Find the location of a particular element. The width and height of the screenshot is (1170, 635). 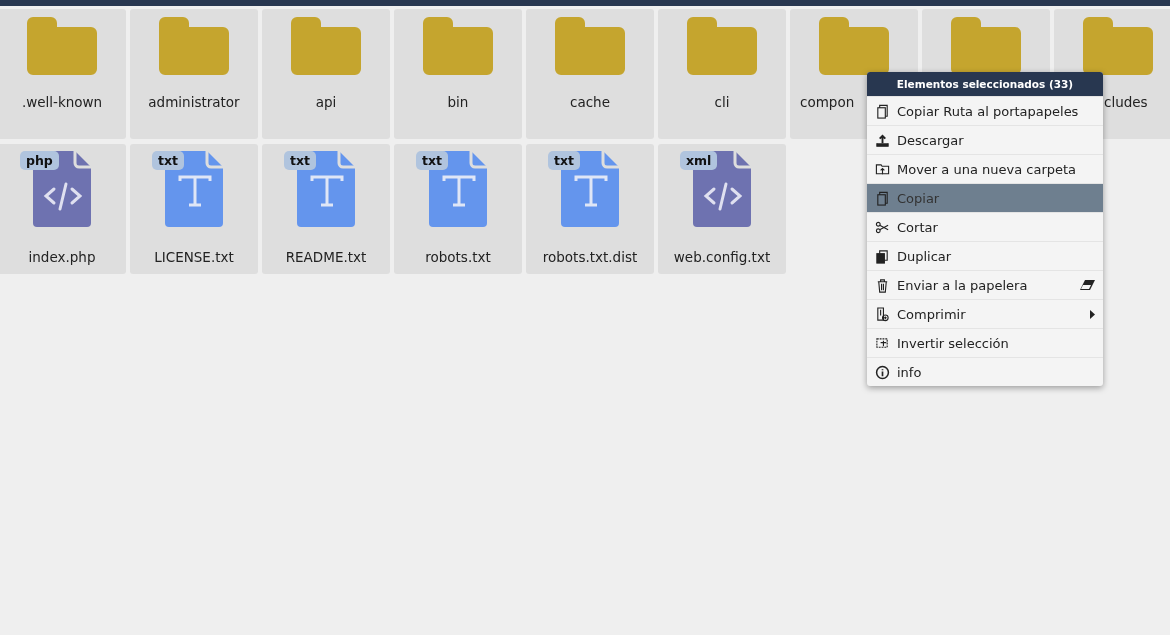

file-name: cli is located at coordinates (722, 102).